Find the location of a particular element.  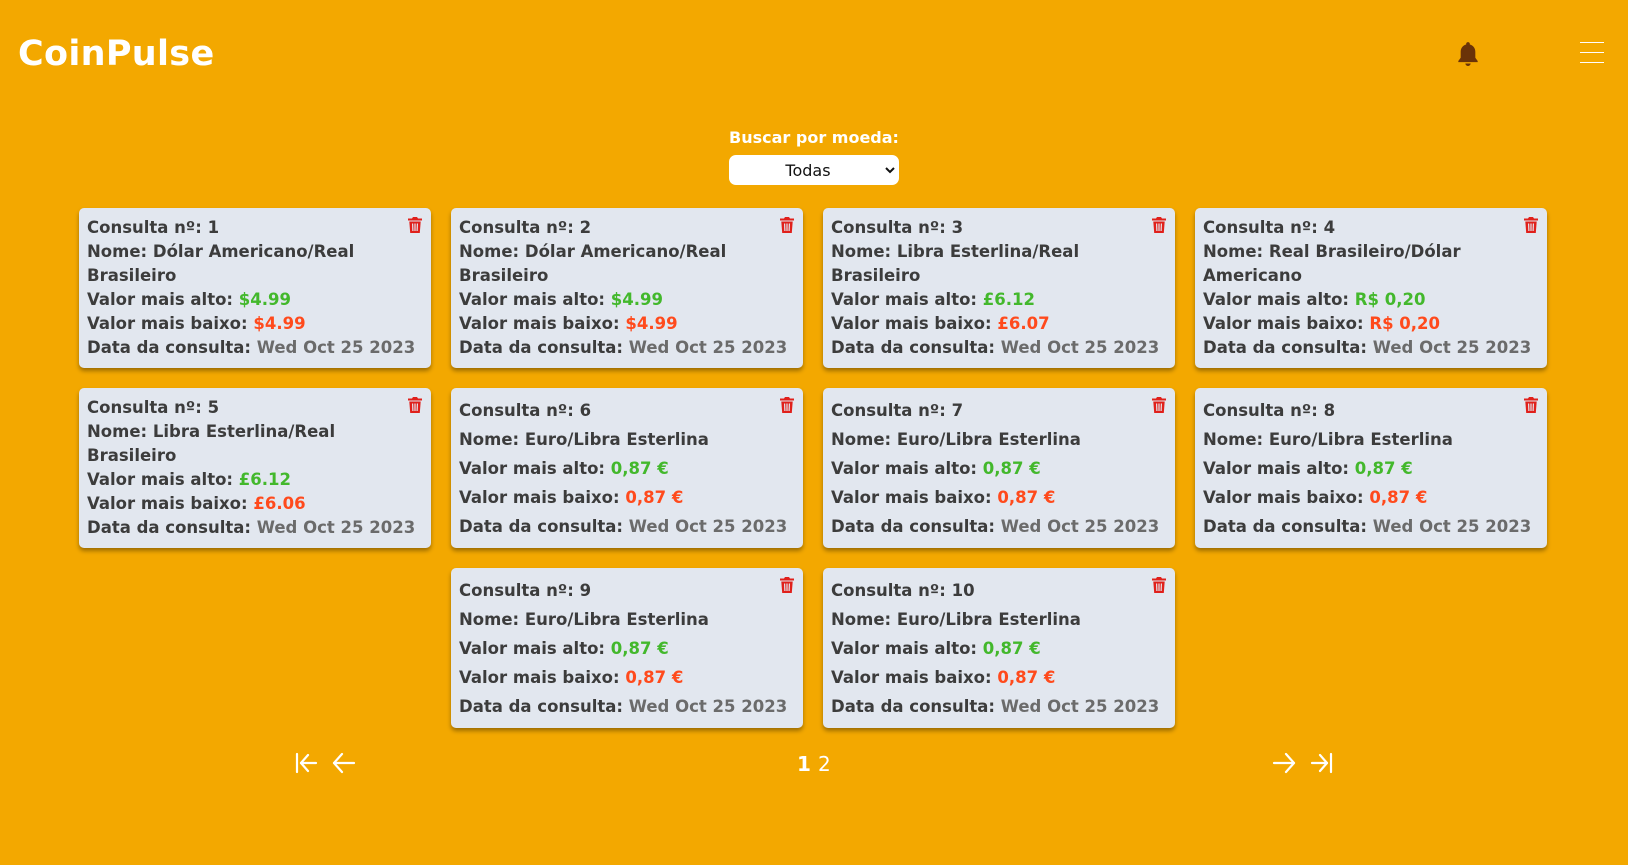

consulta-line: Consulta nº: 9 is located at coordinates (627, 590).